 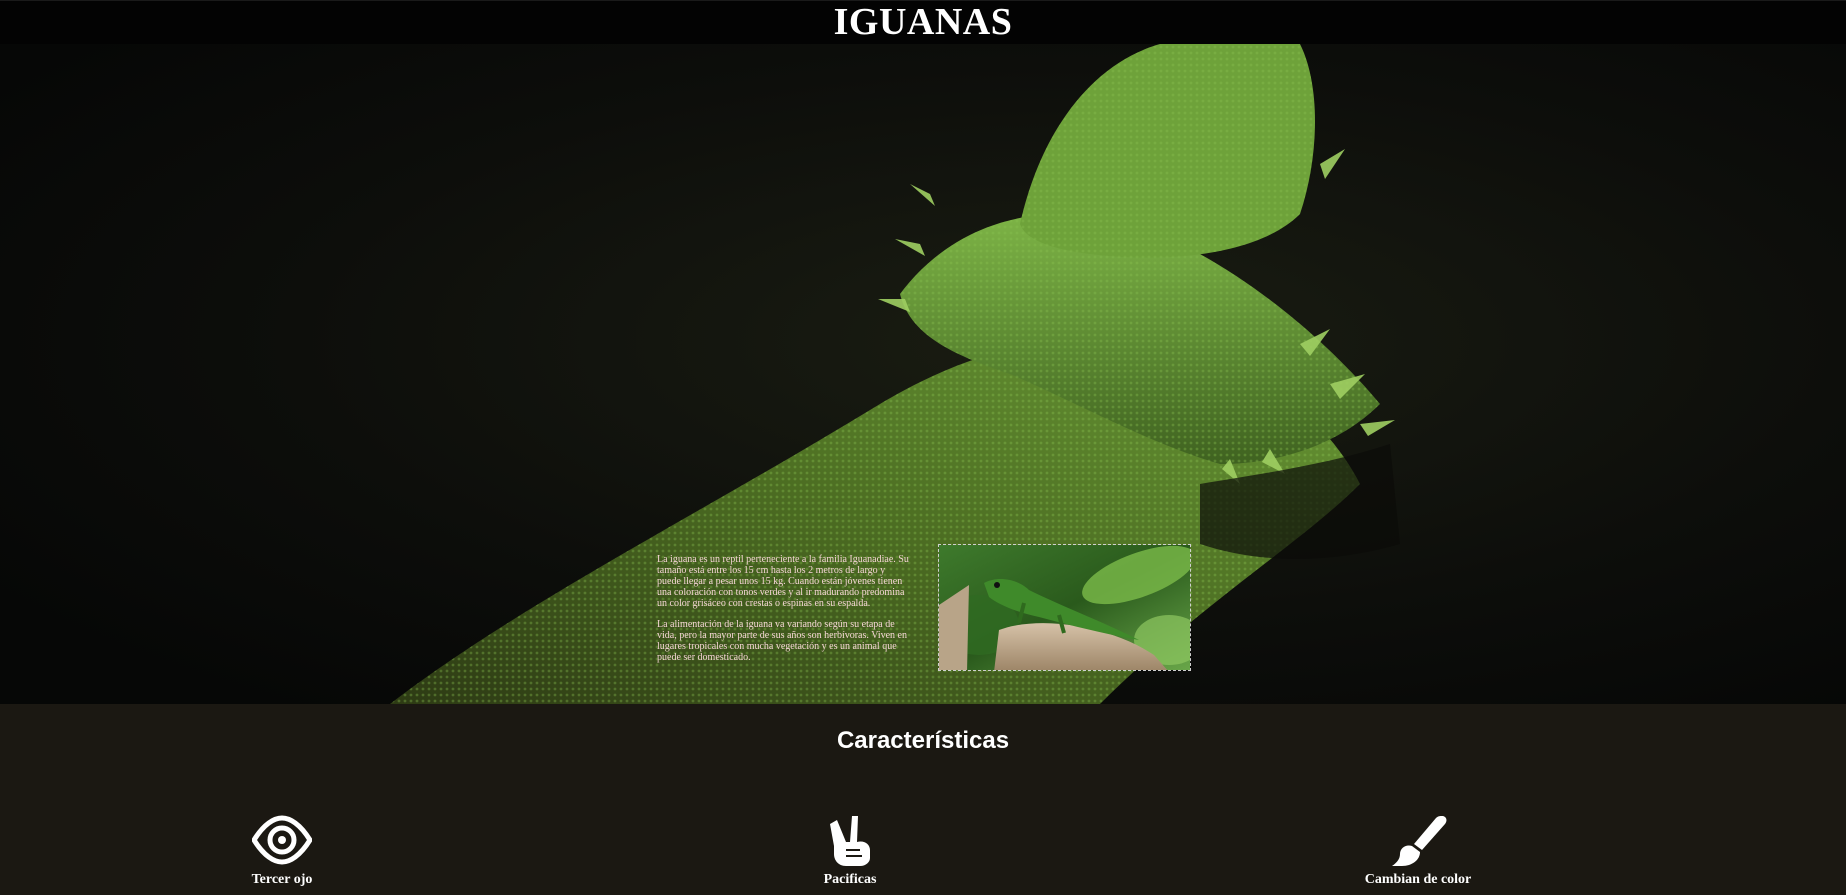 I want to click on paint-brush-icon, so click(x=1419, y=841).